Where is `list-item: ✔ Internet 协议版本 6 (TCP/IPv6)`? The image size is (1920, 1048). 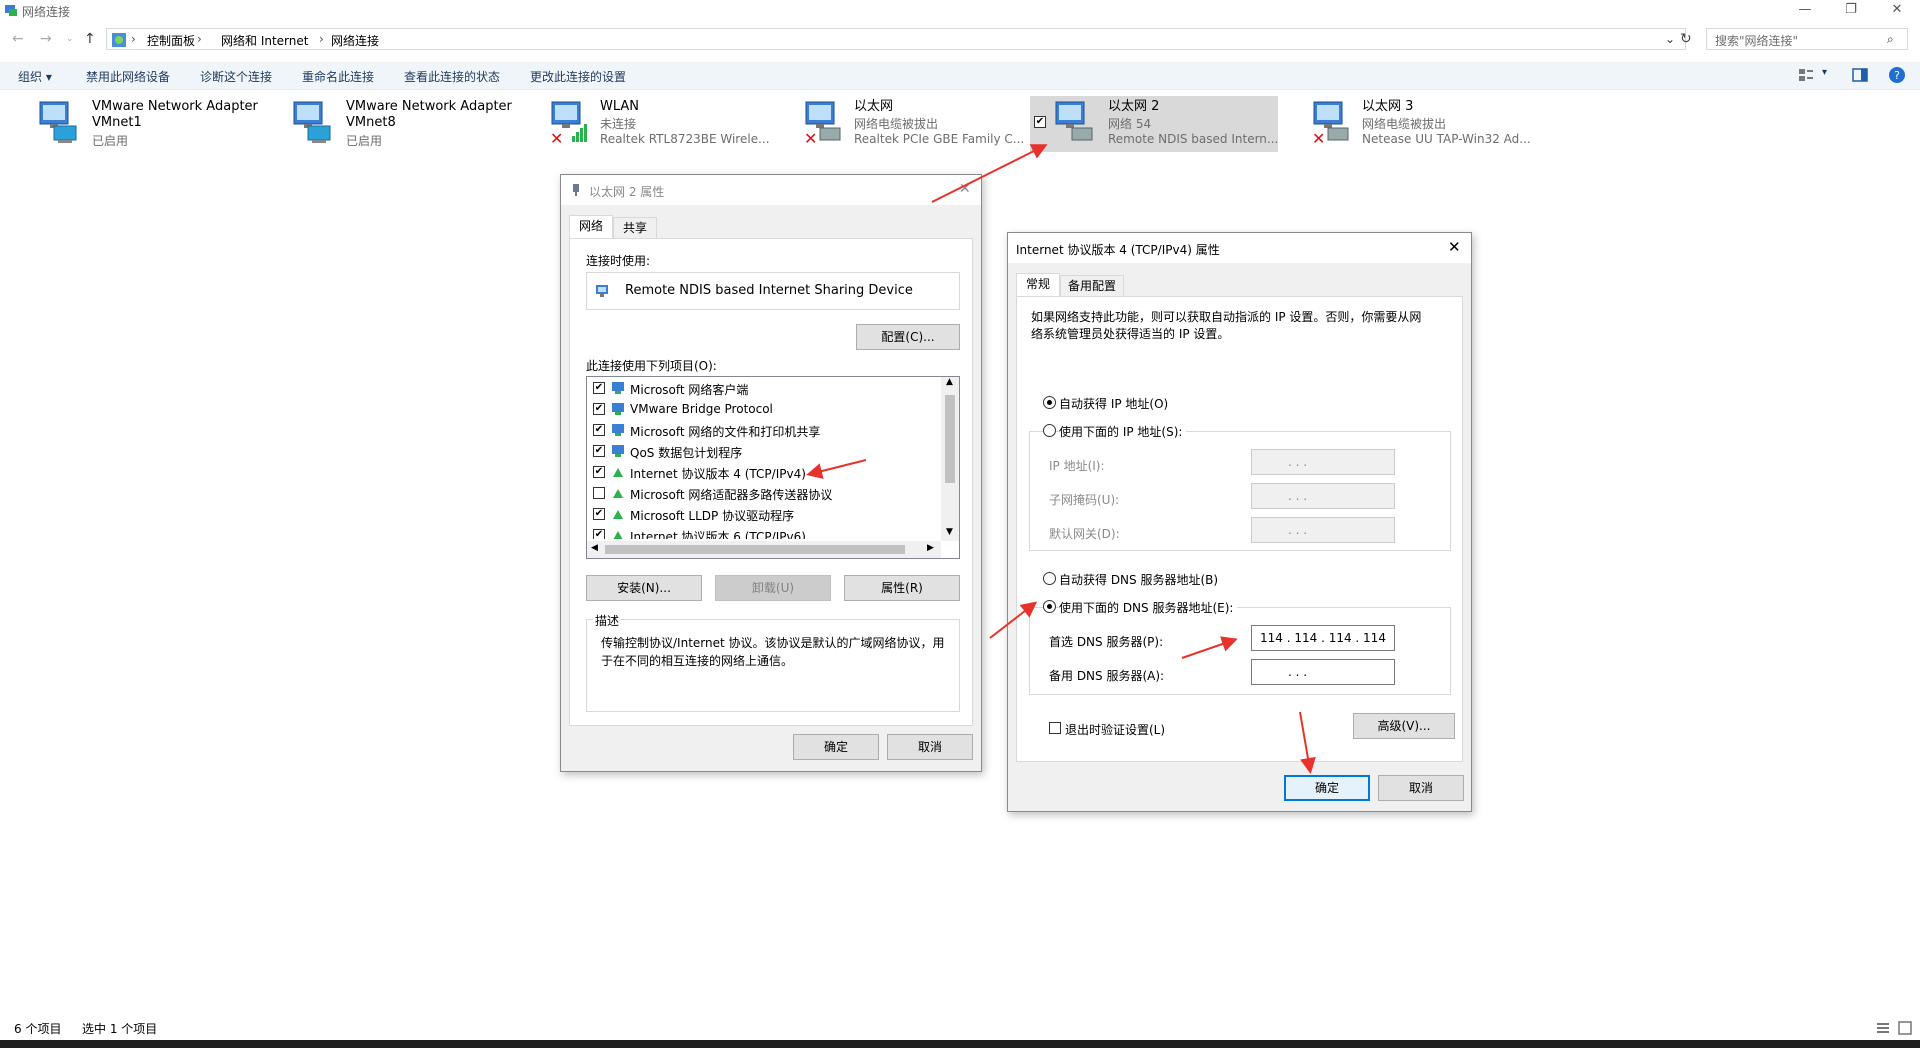 list-item: ✔ Internet 协议版本 6 (TCP/IPv6) is located at coordinates (763, 533).